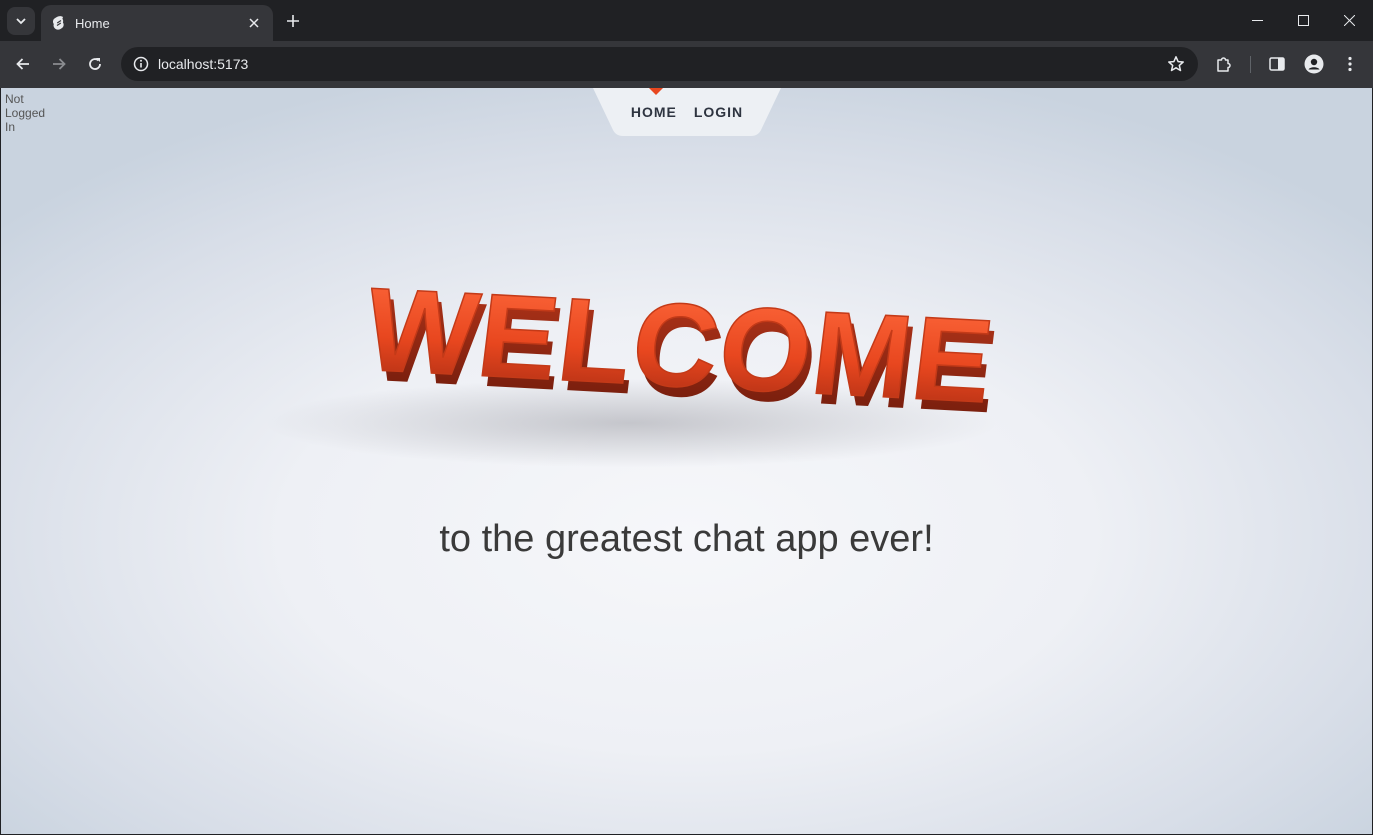 This screenshot has height=835, width=1373. I want to click on reload-icon, so click(95, 64).